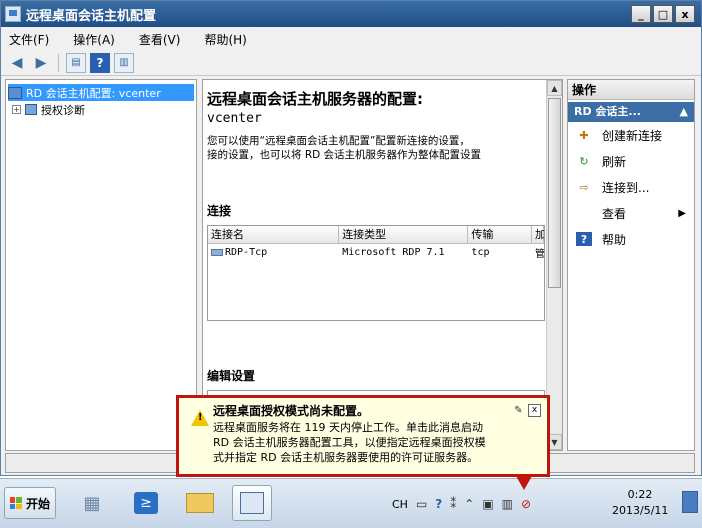 The height and width of the screenshot is (528, 702). What do you see at coordinates (217, 252) in the screenshot?
I see `connection-icon` at bounding box center [217, 252].